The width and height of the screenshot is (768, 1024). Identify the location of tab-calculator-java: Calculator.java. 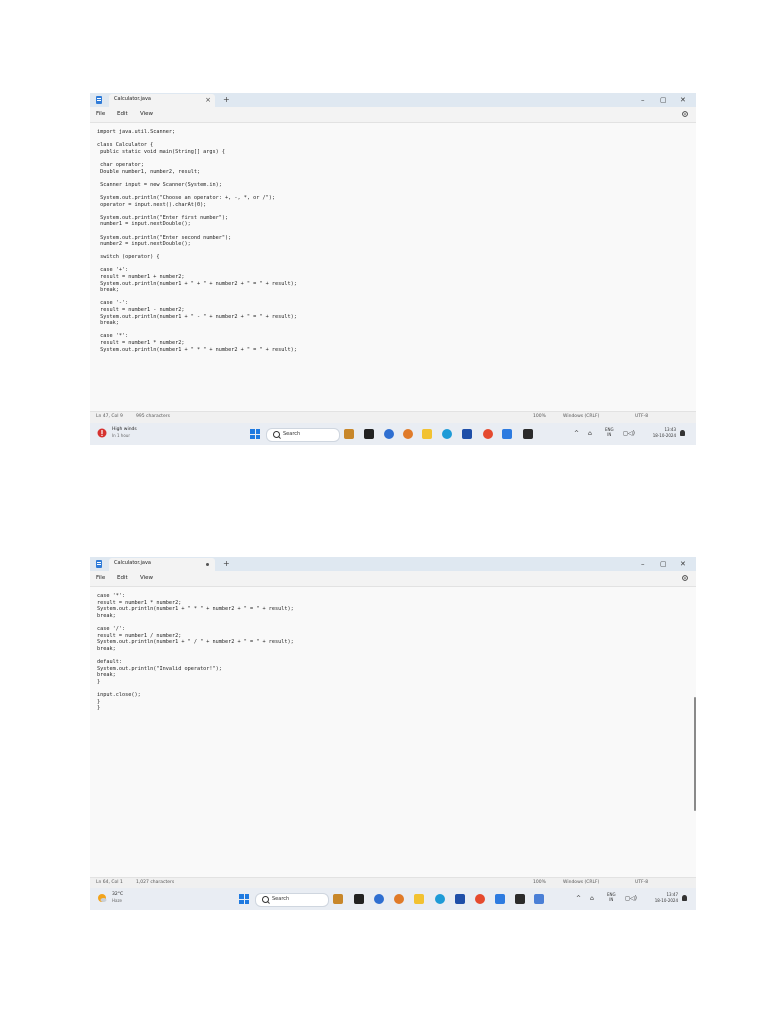
(162, 564).